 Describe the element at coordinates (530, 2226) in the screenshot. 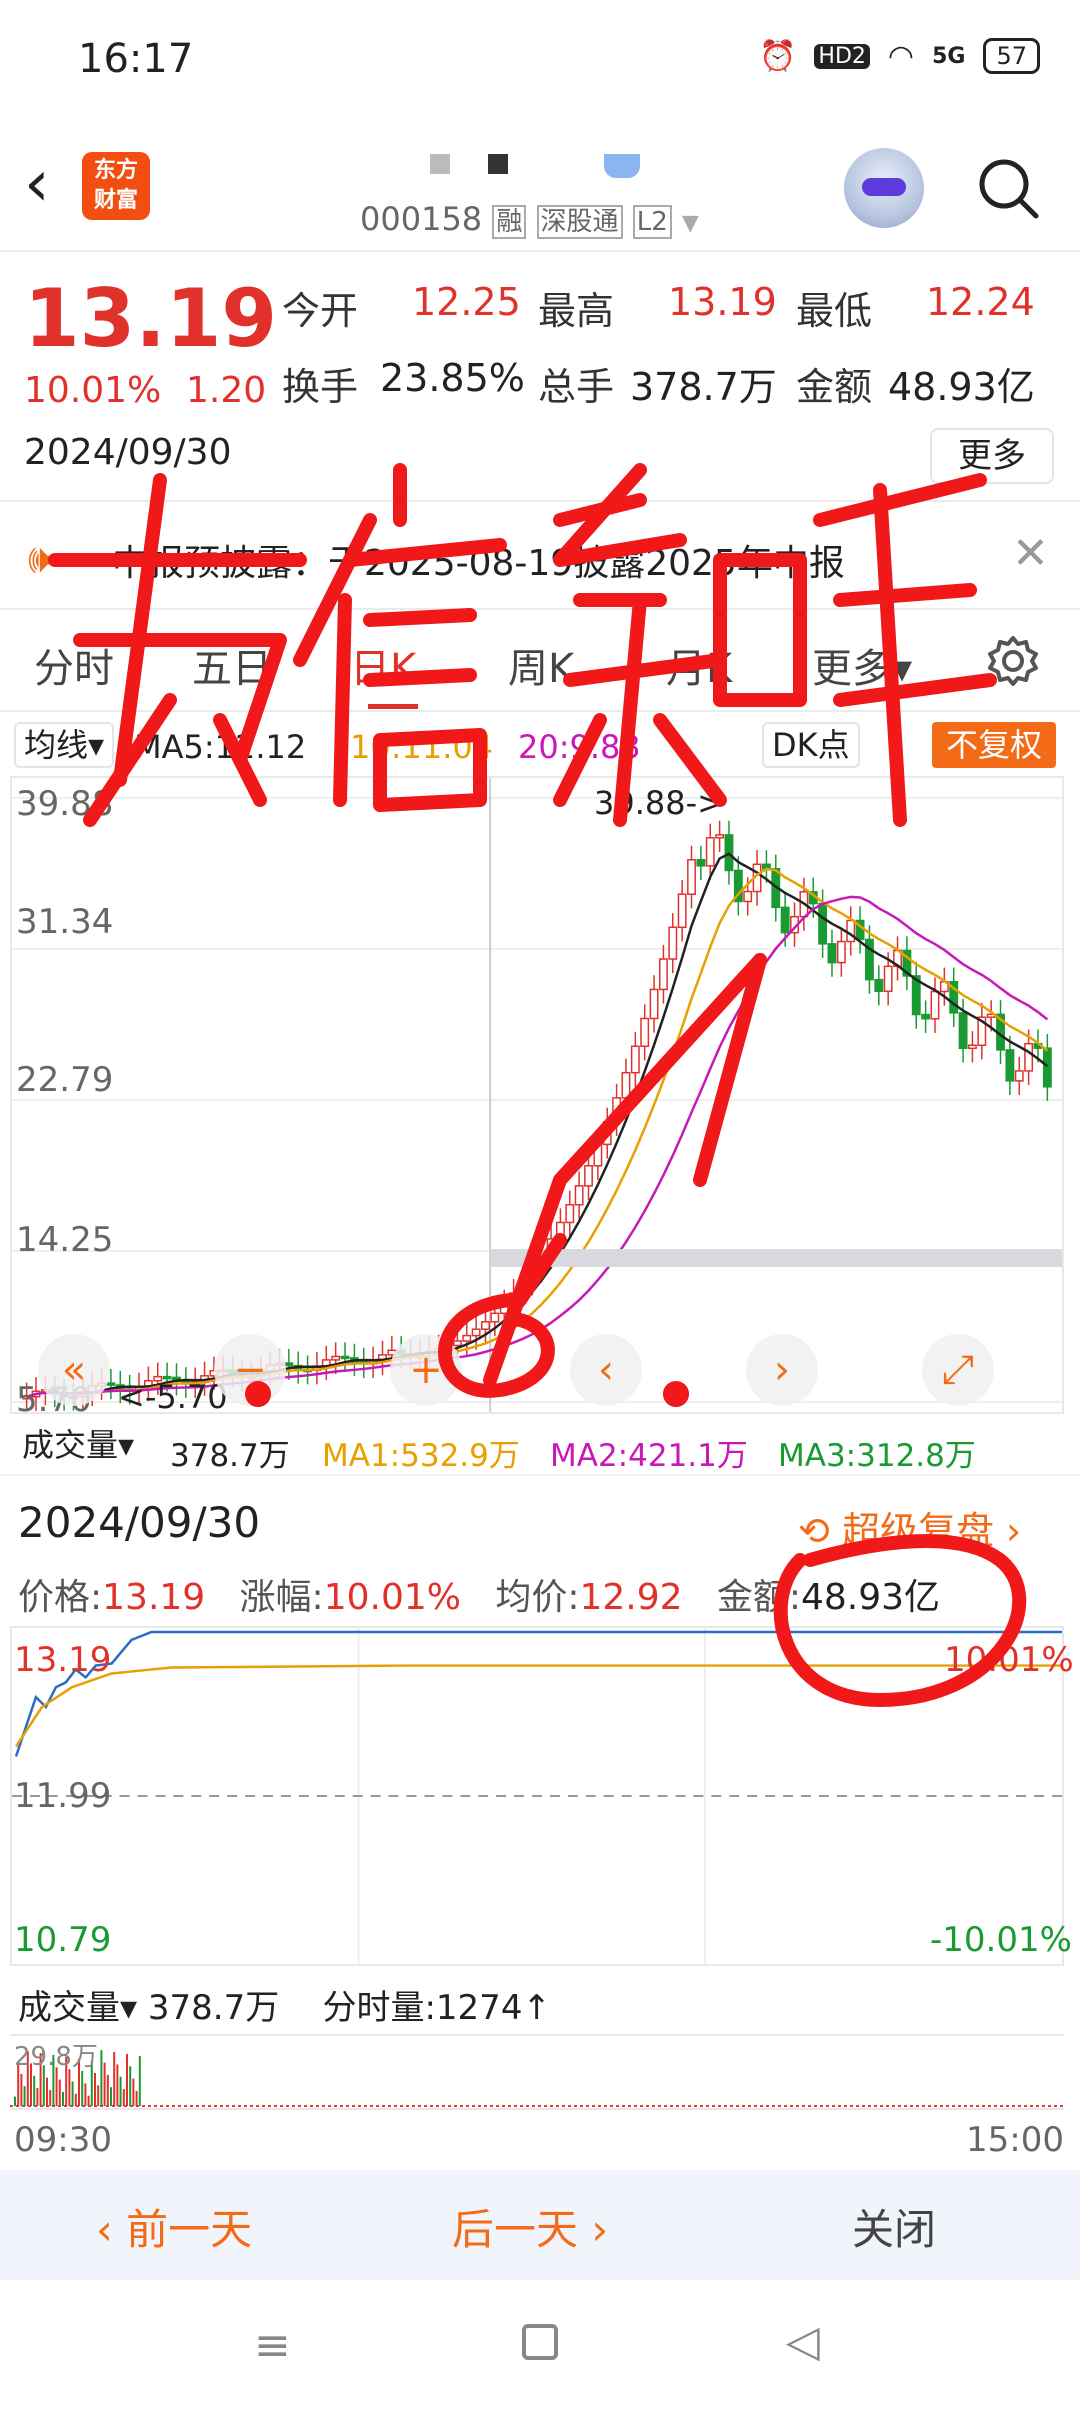

I see `next-day-button: 后一天 ›` at that location.